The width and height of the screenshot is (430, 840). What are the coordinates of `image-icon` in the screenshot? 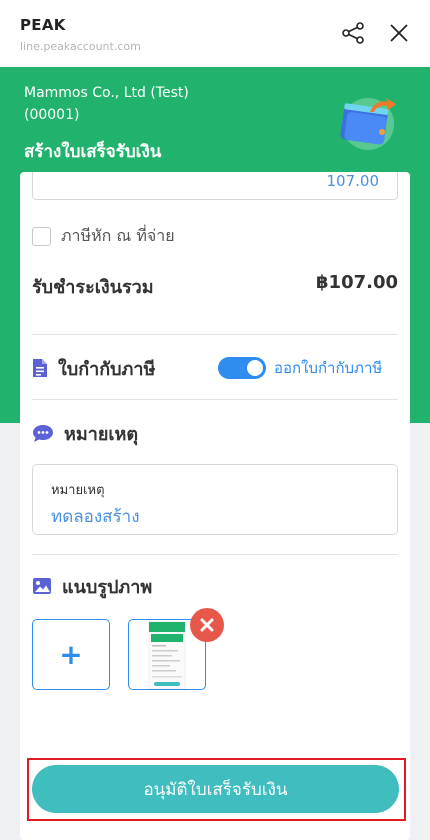 It's located at (42, 586).